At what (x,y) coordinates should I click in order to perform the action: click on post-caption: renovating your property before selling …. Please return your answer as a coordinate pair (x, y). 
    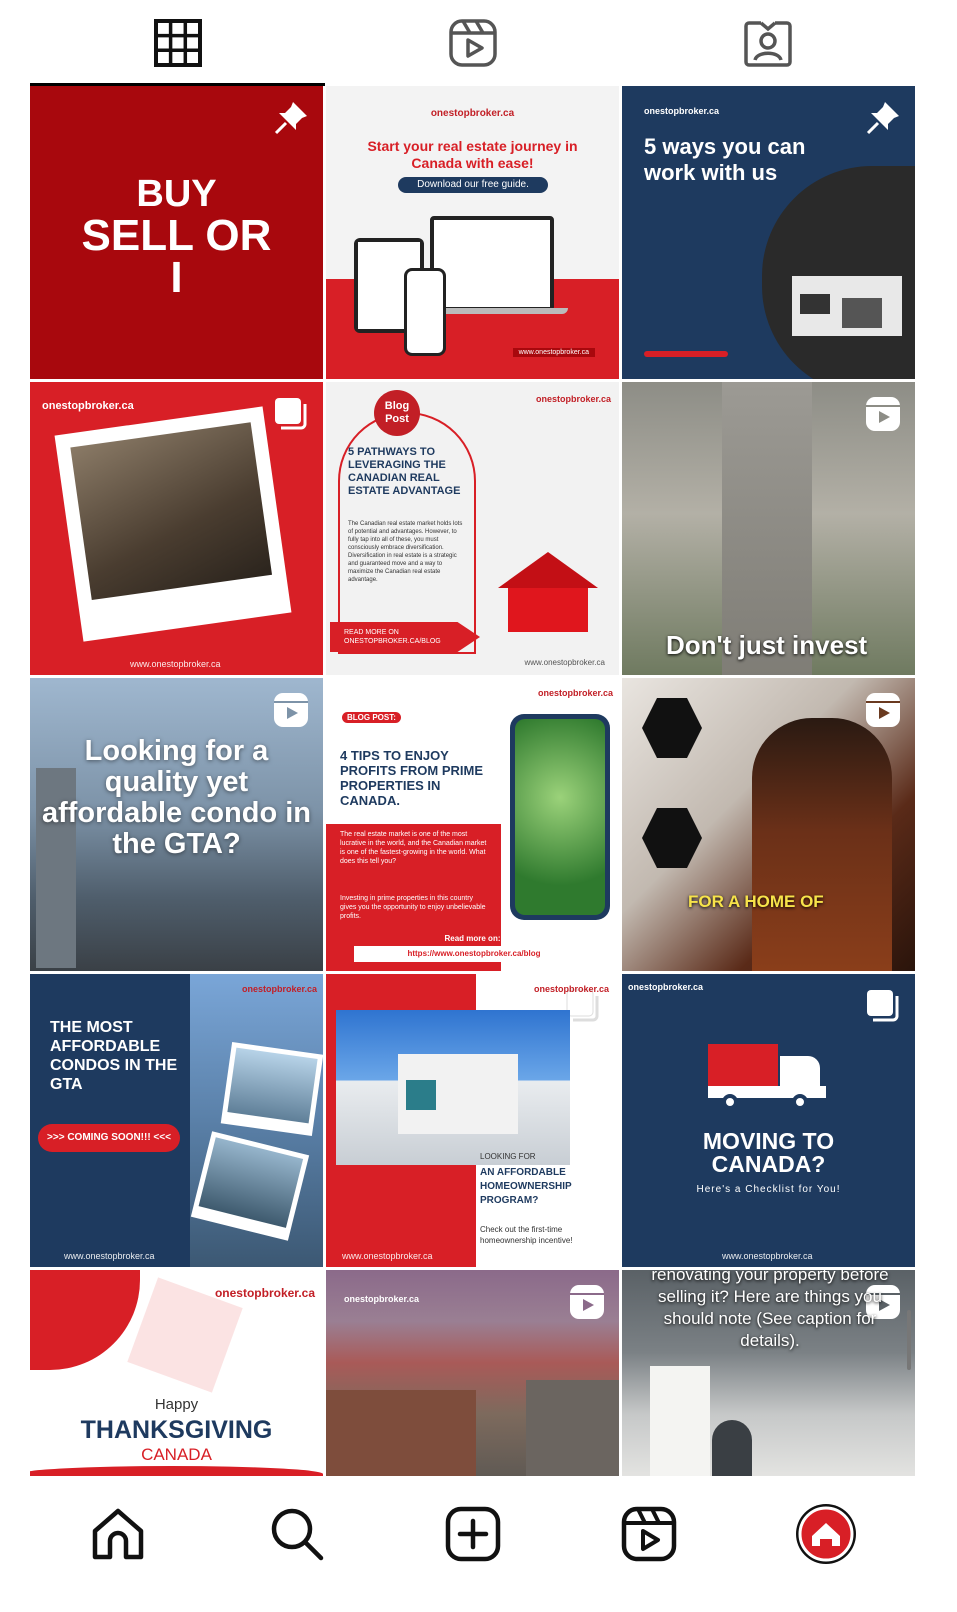
    Looking at the image, I should click on (770, 1310).